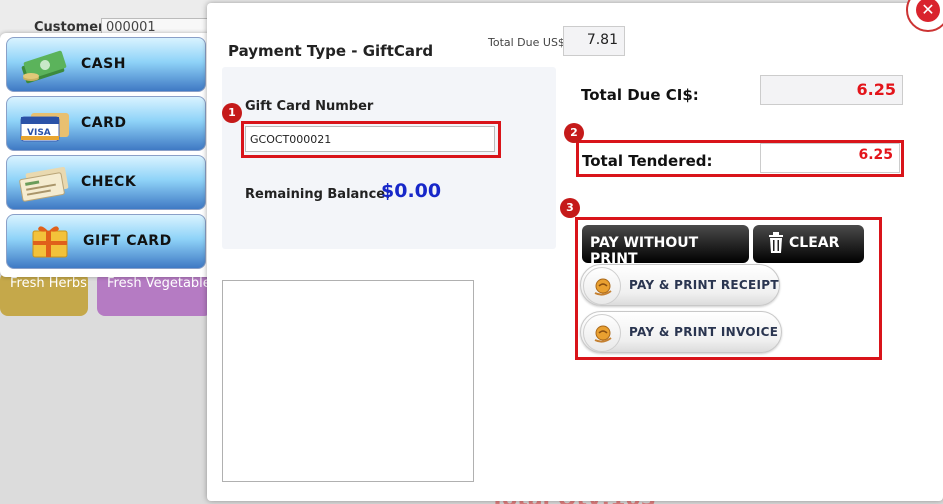  What do you see at coordinates (309, 106) in the screenshot?
I see `gift-card-number-label: Gift Card Number` at bounding box center [309, 106].